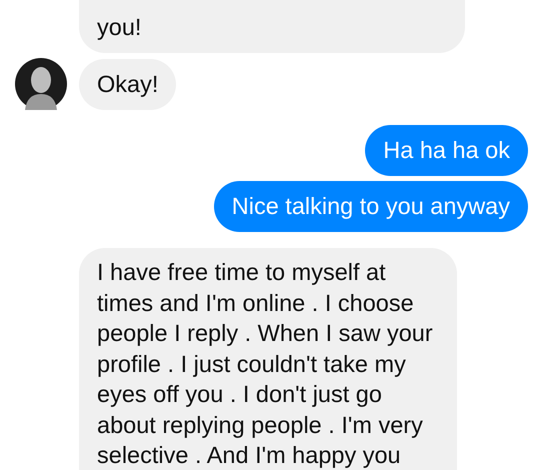 Image resolution: width=550 pixels, height=470 pixels. Describe the element at coordinates (371, 206) in the screenshot. I see `message-bubble: Nice talking to you anyway` at that location.